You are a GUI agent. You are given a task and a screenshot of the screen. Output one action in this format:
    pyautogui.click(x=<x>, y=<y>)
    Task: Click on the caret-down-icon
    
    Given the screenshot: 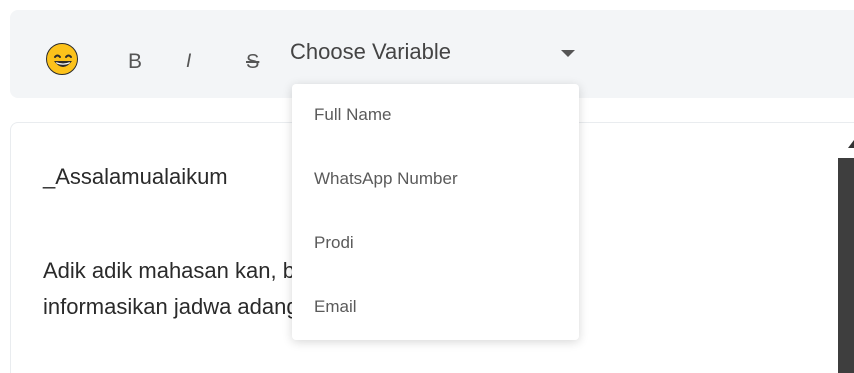 What is the action you would take?
    pyautogui.click(x=568, y=53)
    